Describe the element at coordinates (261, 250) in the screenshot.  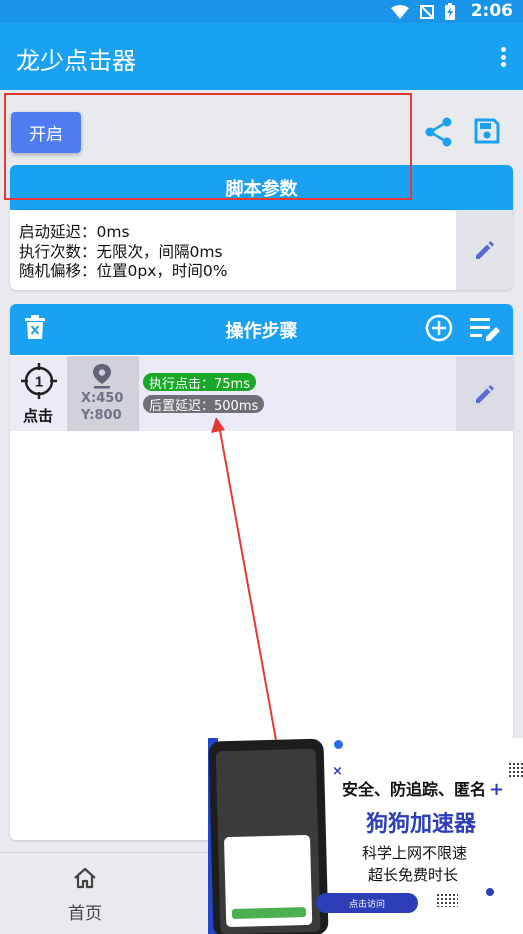
I see `script-params-body: 启动延迟：0ms 执行次数：无限次，间隔0ms 随机偏移：位置0px，时间0%` at that location.